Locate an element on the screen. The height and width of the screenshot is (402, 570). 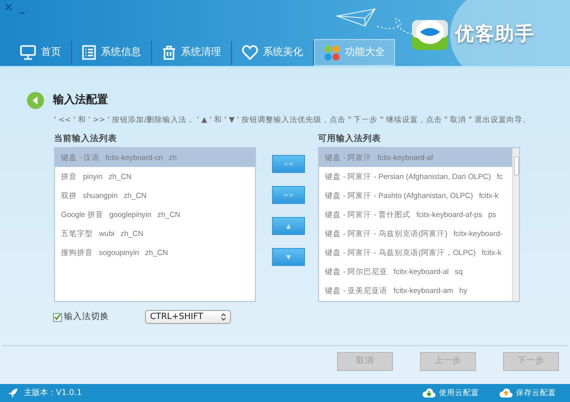
nav-tab: 系统清理 is located at coordinates (191, 52).